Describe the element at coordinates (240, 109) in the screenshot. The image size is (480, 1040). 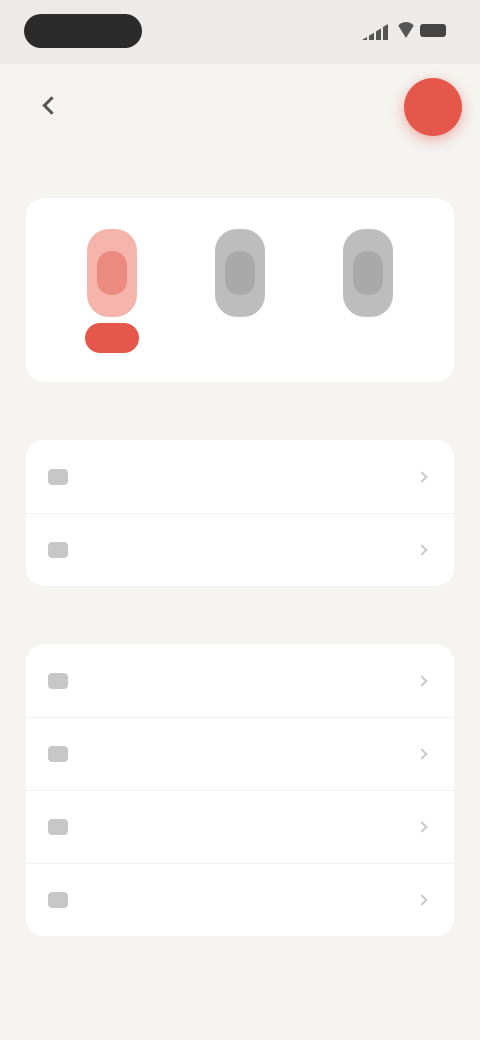
I see `nav-bar` at that location.